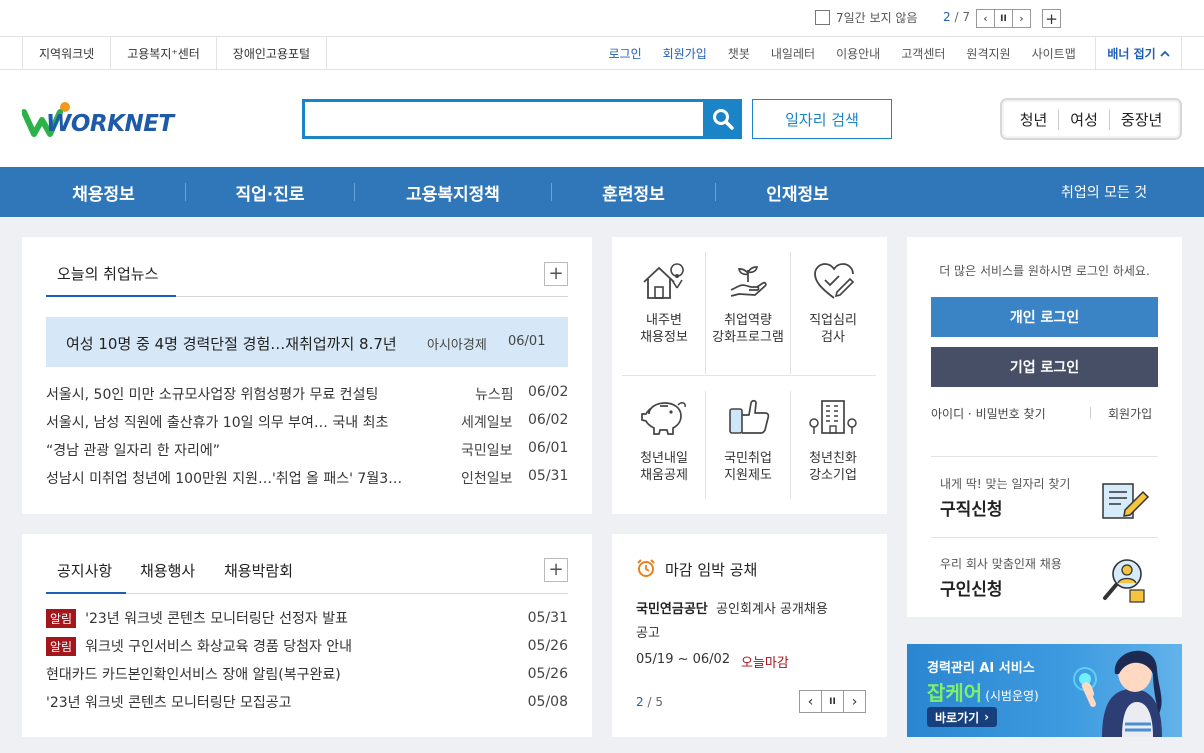 The height and width of the screenshot is (753, 1204). Describe the element at coordinates (988, 53) in the screenshot. I see `remote-support-link: 원격지원` at that location.